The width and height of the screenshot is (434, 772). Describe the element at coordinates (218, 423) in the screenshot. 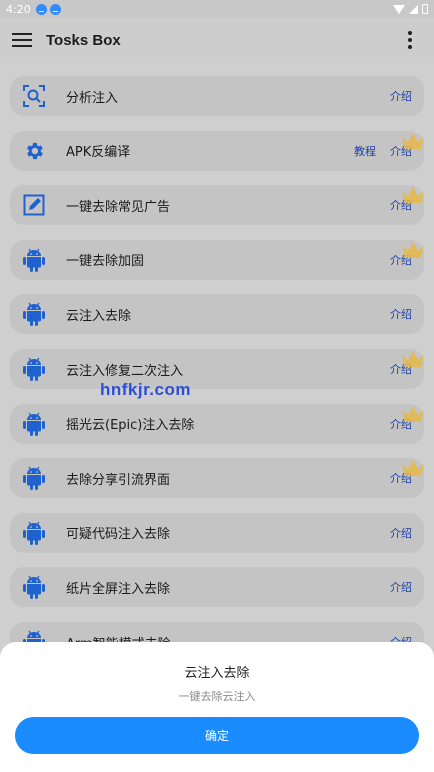

I see `list-item: 摇光云(Epic)注入去除 介绍` at that location.